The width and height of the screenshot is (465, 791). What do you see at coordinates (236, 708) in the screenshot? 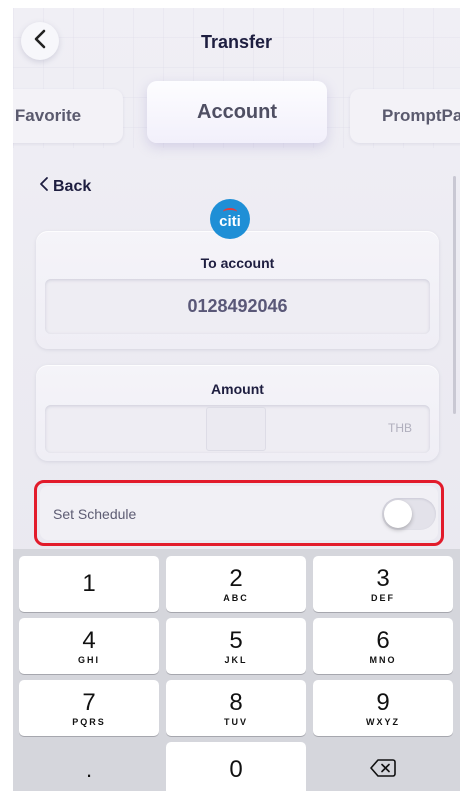
I see `key-8: 8 TUV` at bounding box center [236, 708].